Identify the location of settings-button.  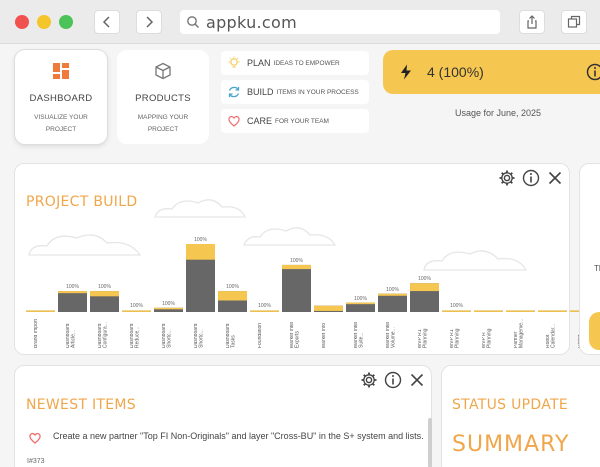
(369, 380).